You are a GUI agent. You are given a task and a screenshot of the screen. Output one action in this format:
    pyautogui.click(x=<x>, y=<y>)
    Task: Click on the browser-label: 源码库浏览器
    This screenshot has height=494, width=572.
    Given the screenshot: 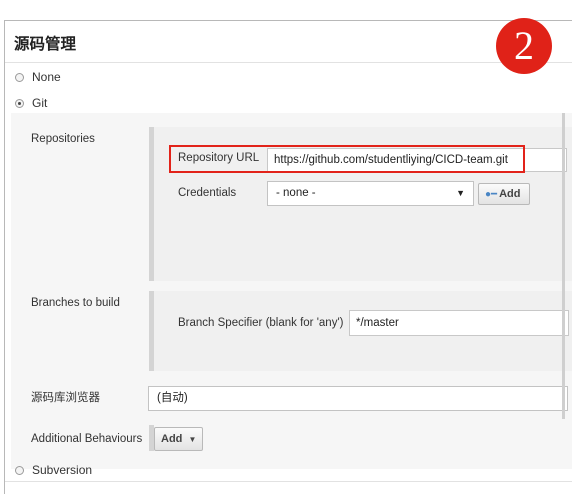 What is the action you would take?
    pyautogui.click(x=65, y=398)
    